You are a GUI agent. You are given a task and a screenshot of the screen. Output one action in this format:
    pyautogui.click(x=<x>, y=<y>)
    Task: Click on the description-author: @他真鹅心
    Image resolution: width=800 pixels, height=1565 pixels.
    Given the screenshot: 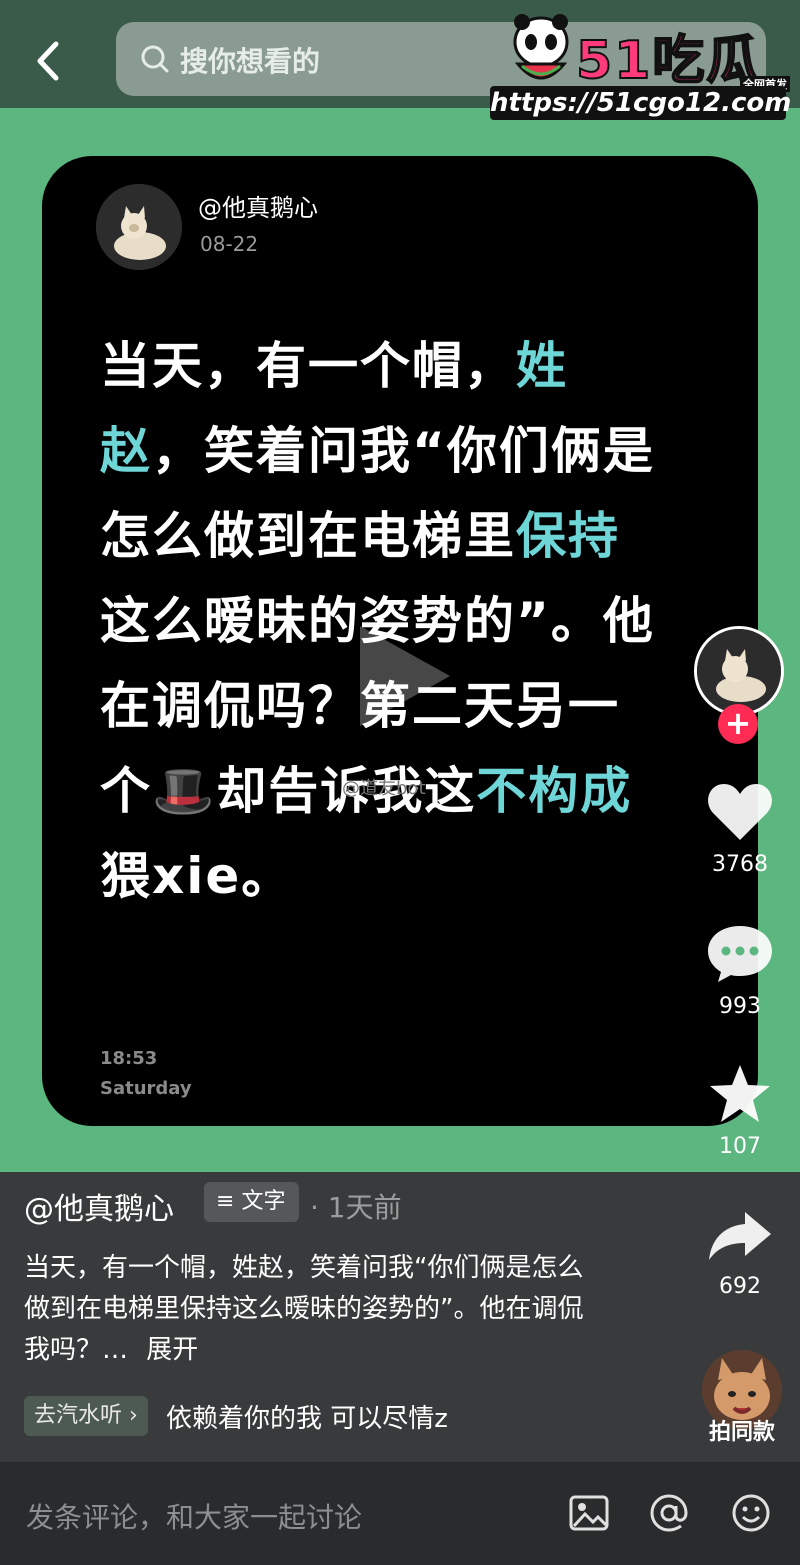 What is the action you would take?
    pyautogui.click(x=99, y=1206)
    